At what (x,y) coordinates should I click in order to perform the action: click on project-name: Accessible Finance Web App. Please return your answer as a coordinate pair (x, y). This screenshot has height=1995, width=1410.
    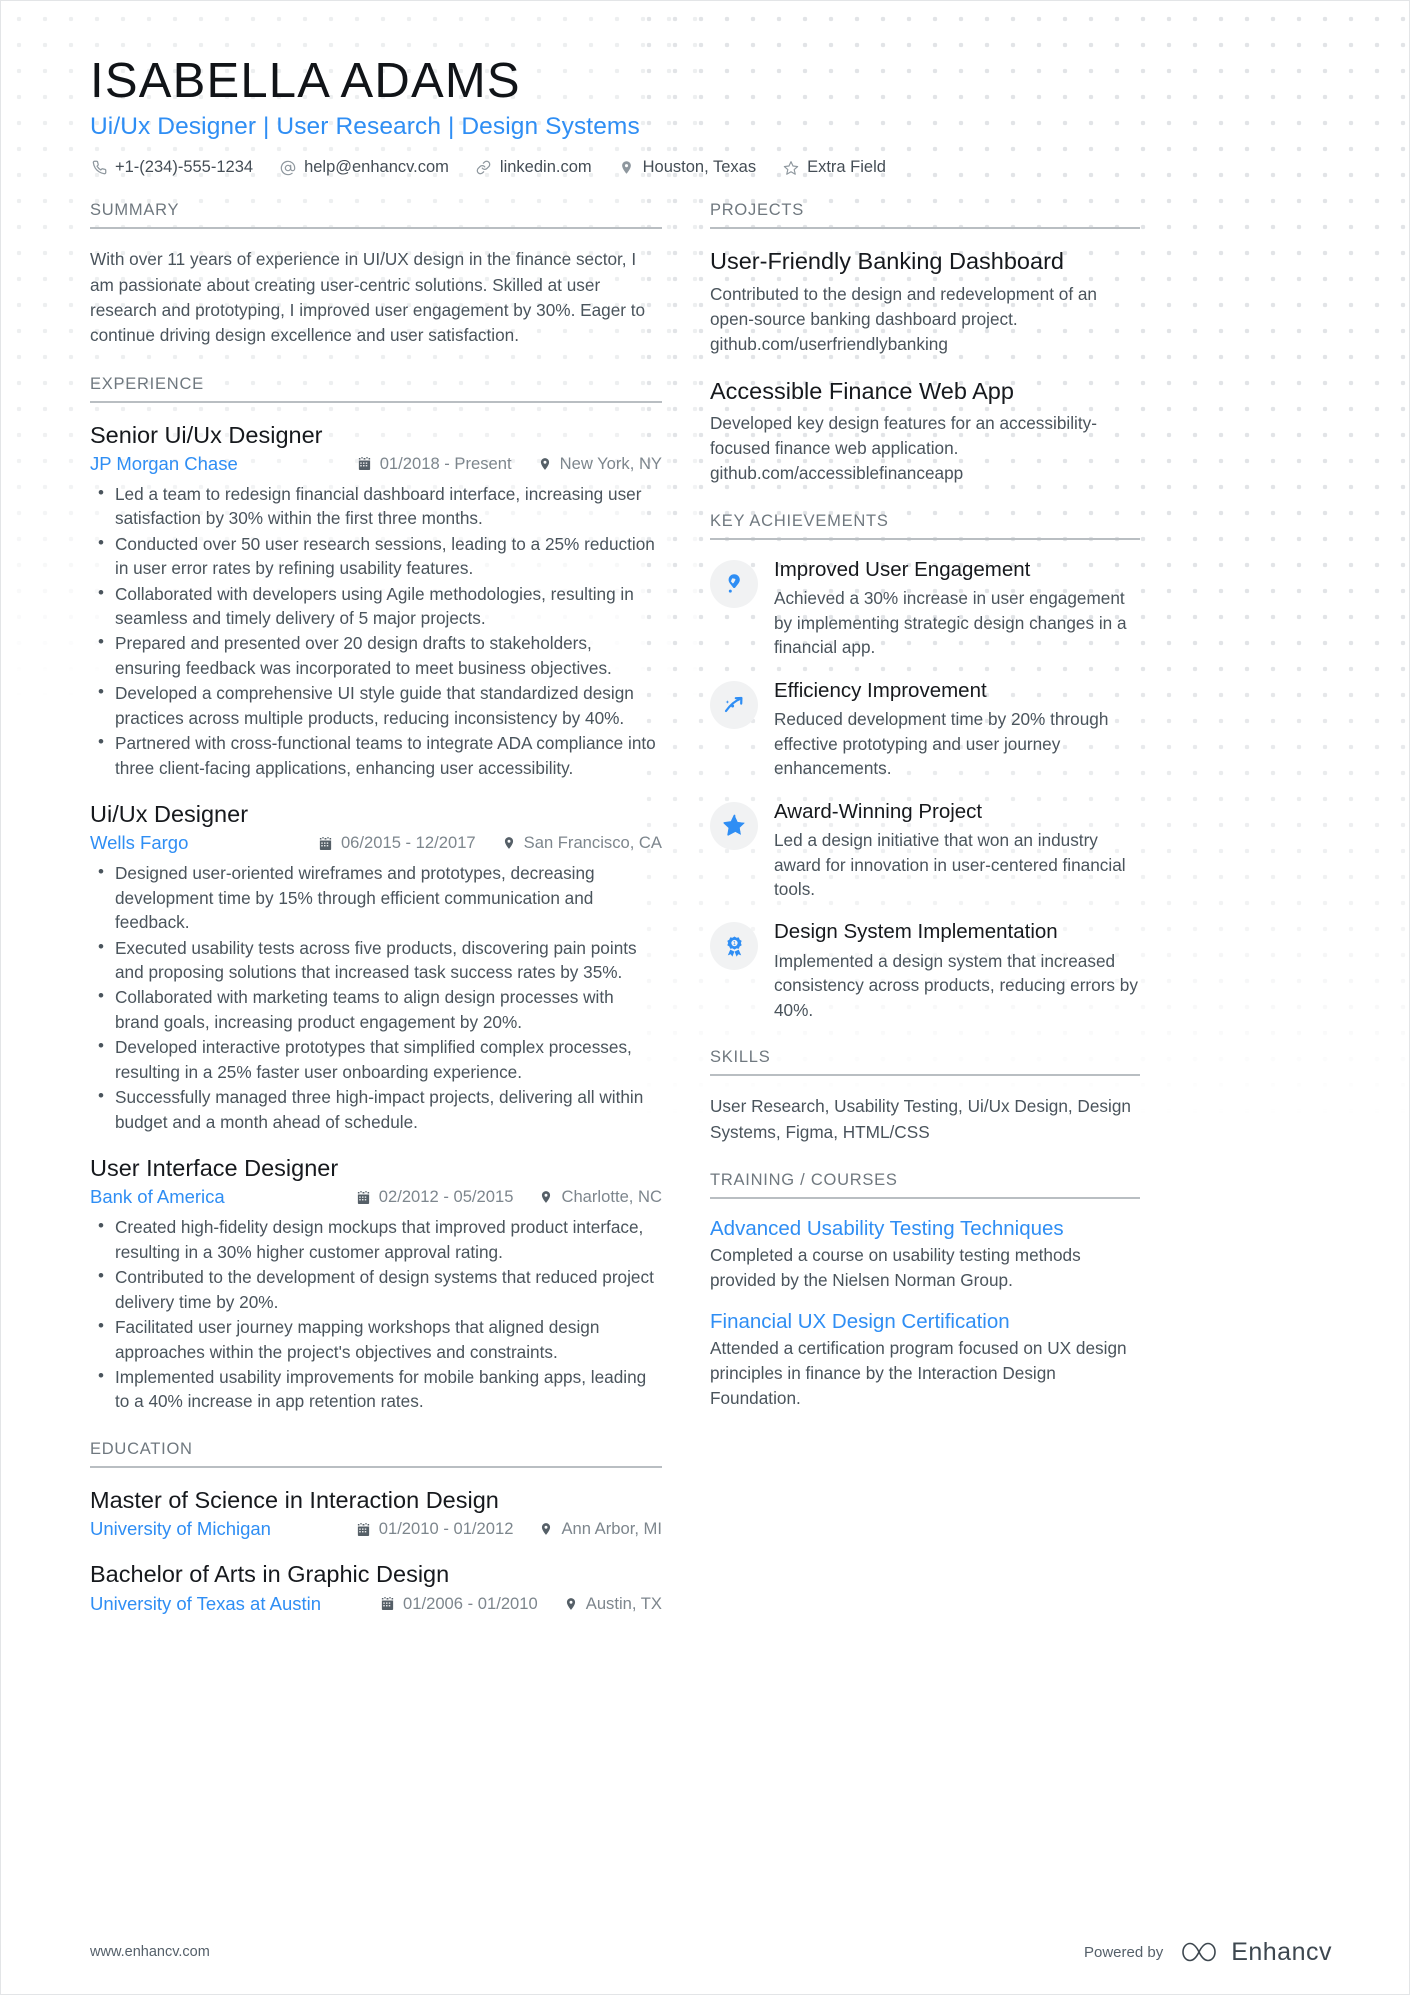
    Looking at the image, I should click on (862, 390).